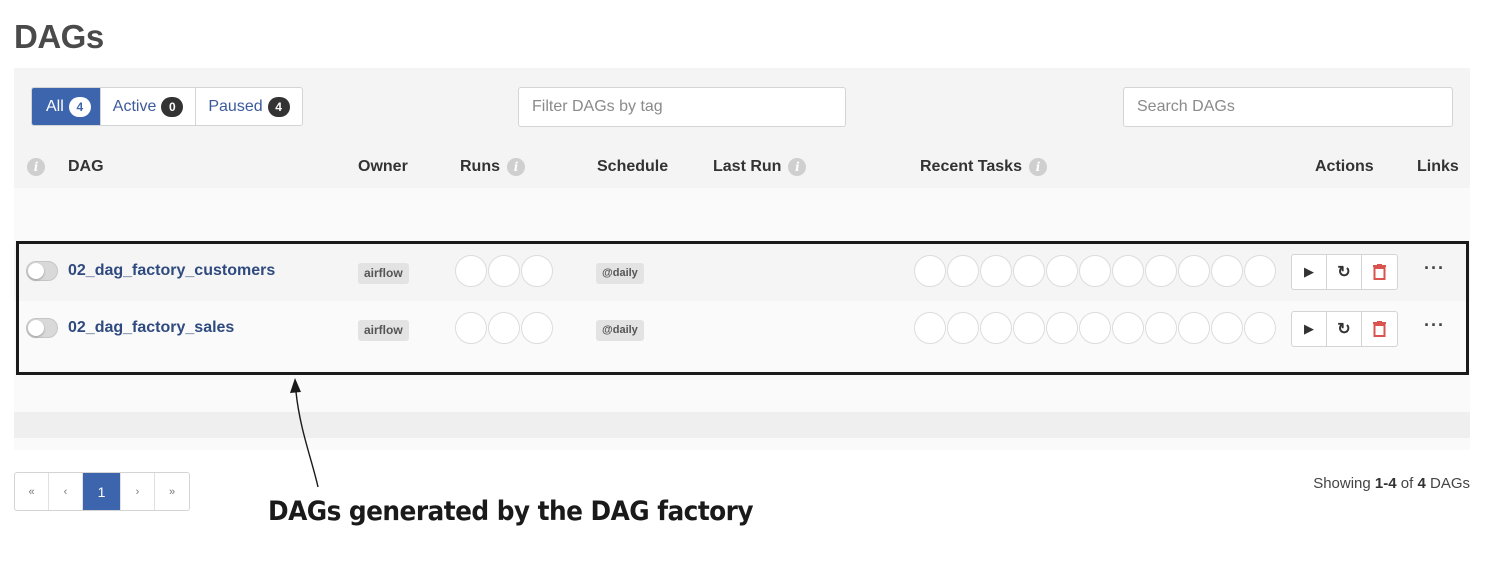 This screenshot has height=576, width=1490. What do you see at coordinates (1344, 483) in the screenshot?
I see `summary-prefix: Showing` at bounding box center [1344, 483].